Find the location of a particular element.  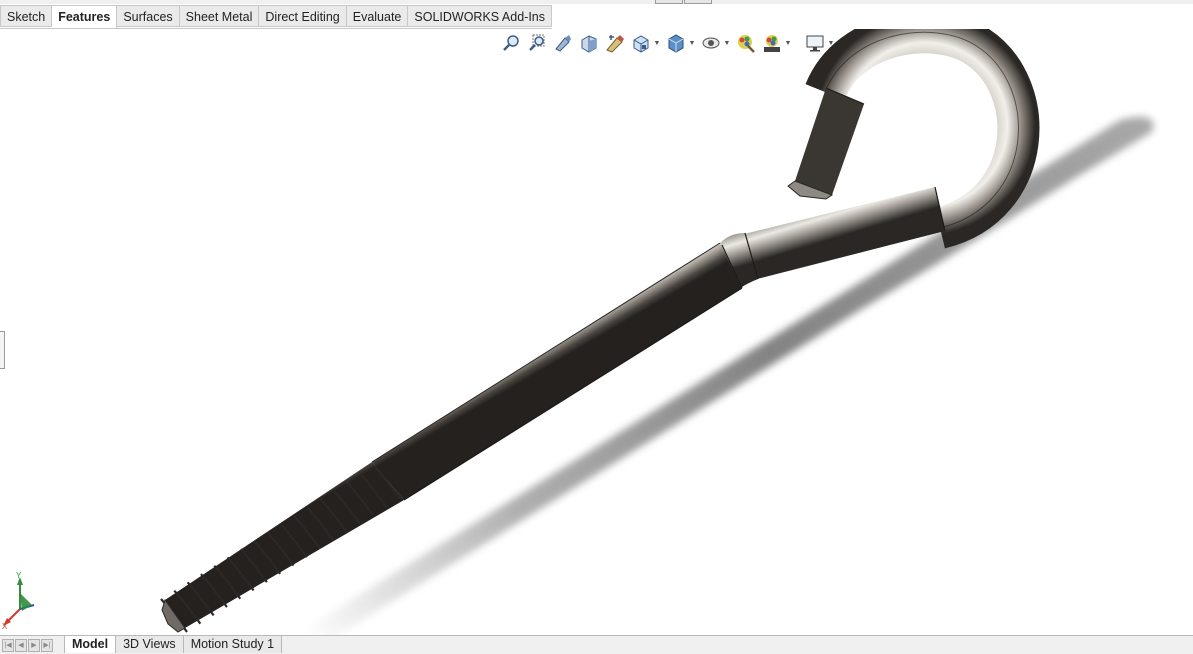

tab-3d-views: 3D Views is located at coordinates (150, 644).